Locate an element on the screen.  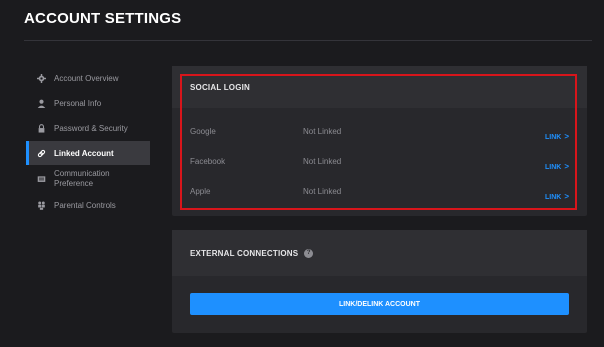
link-apple-button: LINK > is located at coordinates (557, 196).